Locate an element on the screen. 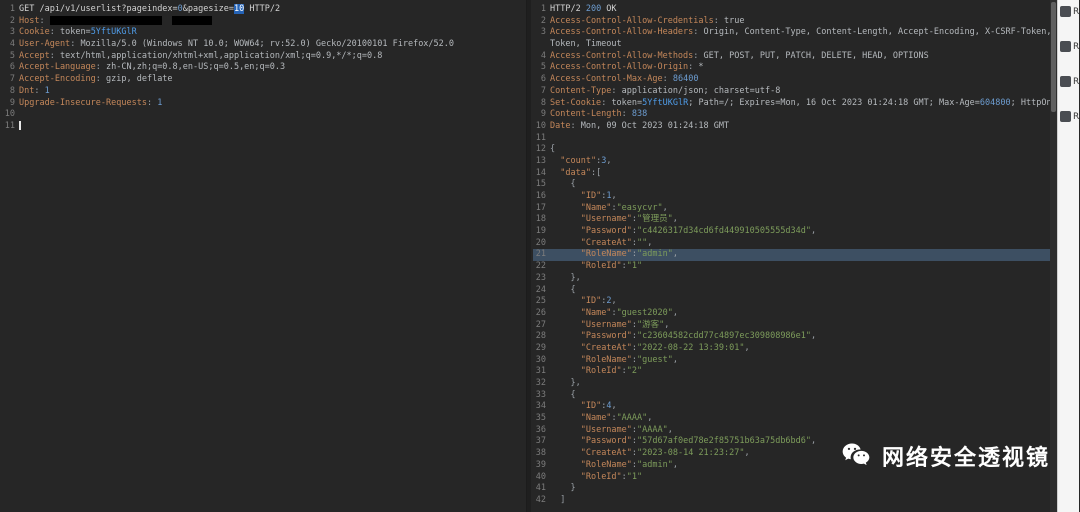 This screenshot has height=512, width=1080. code-line: Token, Timeout is located at coordinates (795, 45).